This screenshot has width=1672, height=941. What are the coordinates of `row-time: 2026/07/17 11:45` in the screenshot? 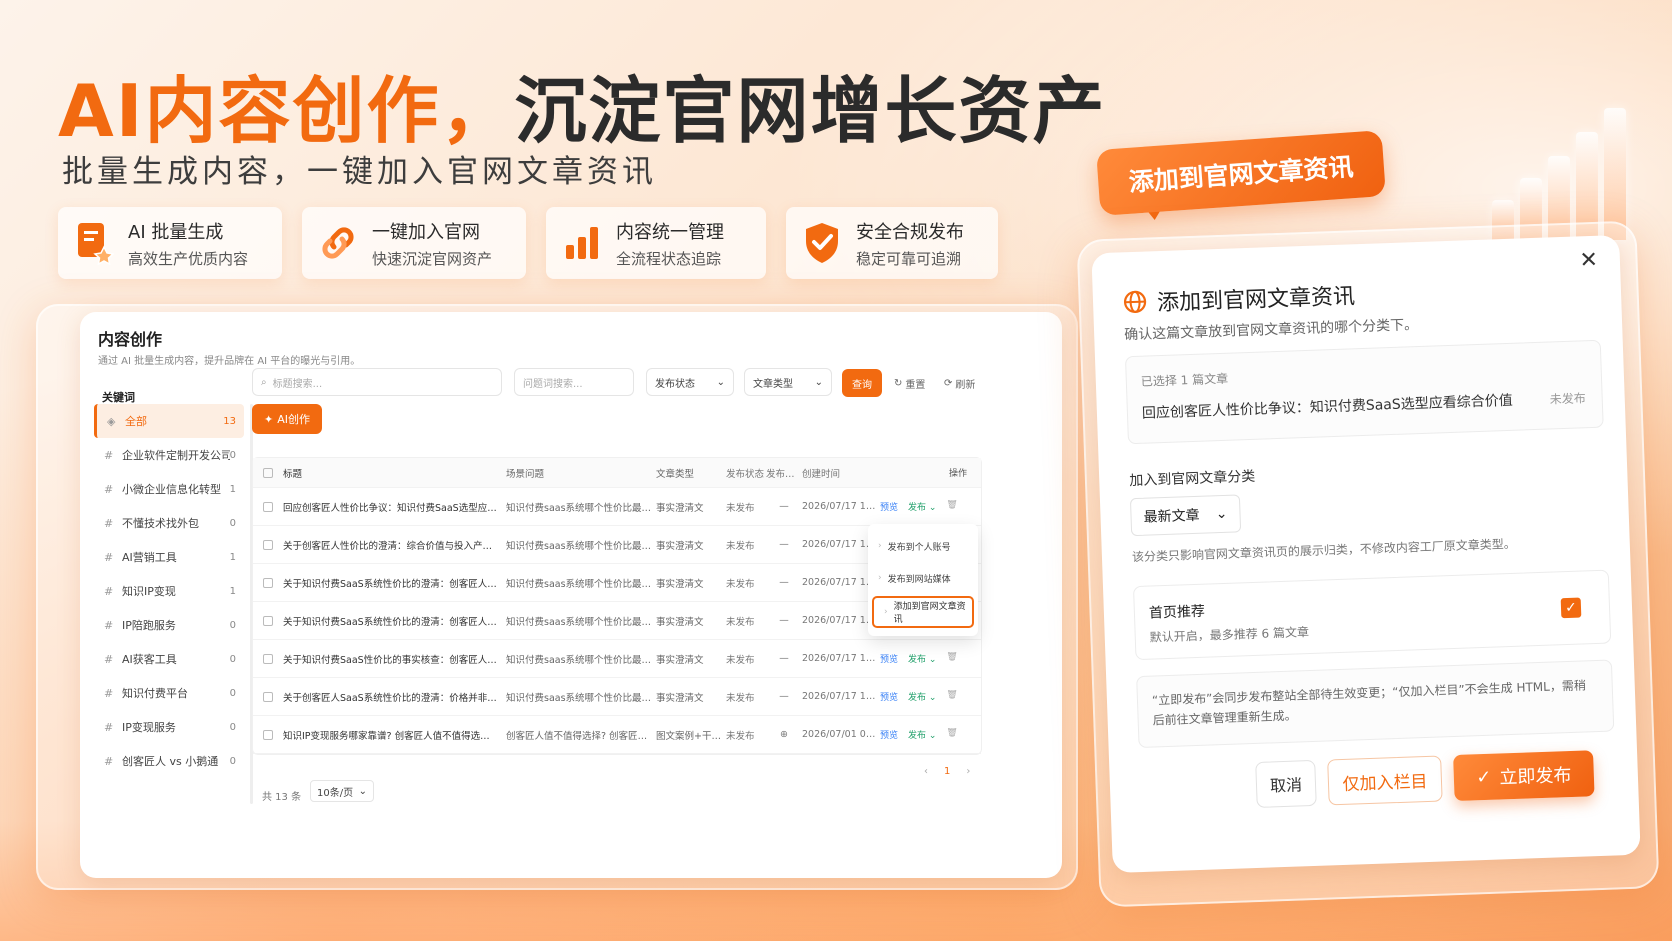 It's located at (841, 506).